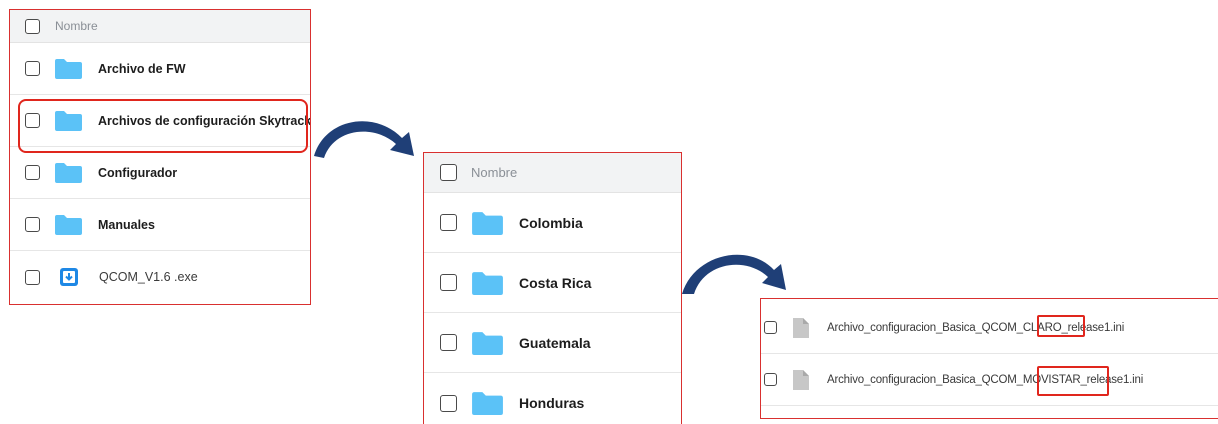 The width and height of the screenshot is (1218, 424). I want to click on item-name: Costa Rica, so click(555, 282).